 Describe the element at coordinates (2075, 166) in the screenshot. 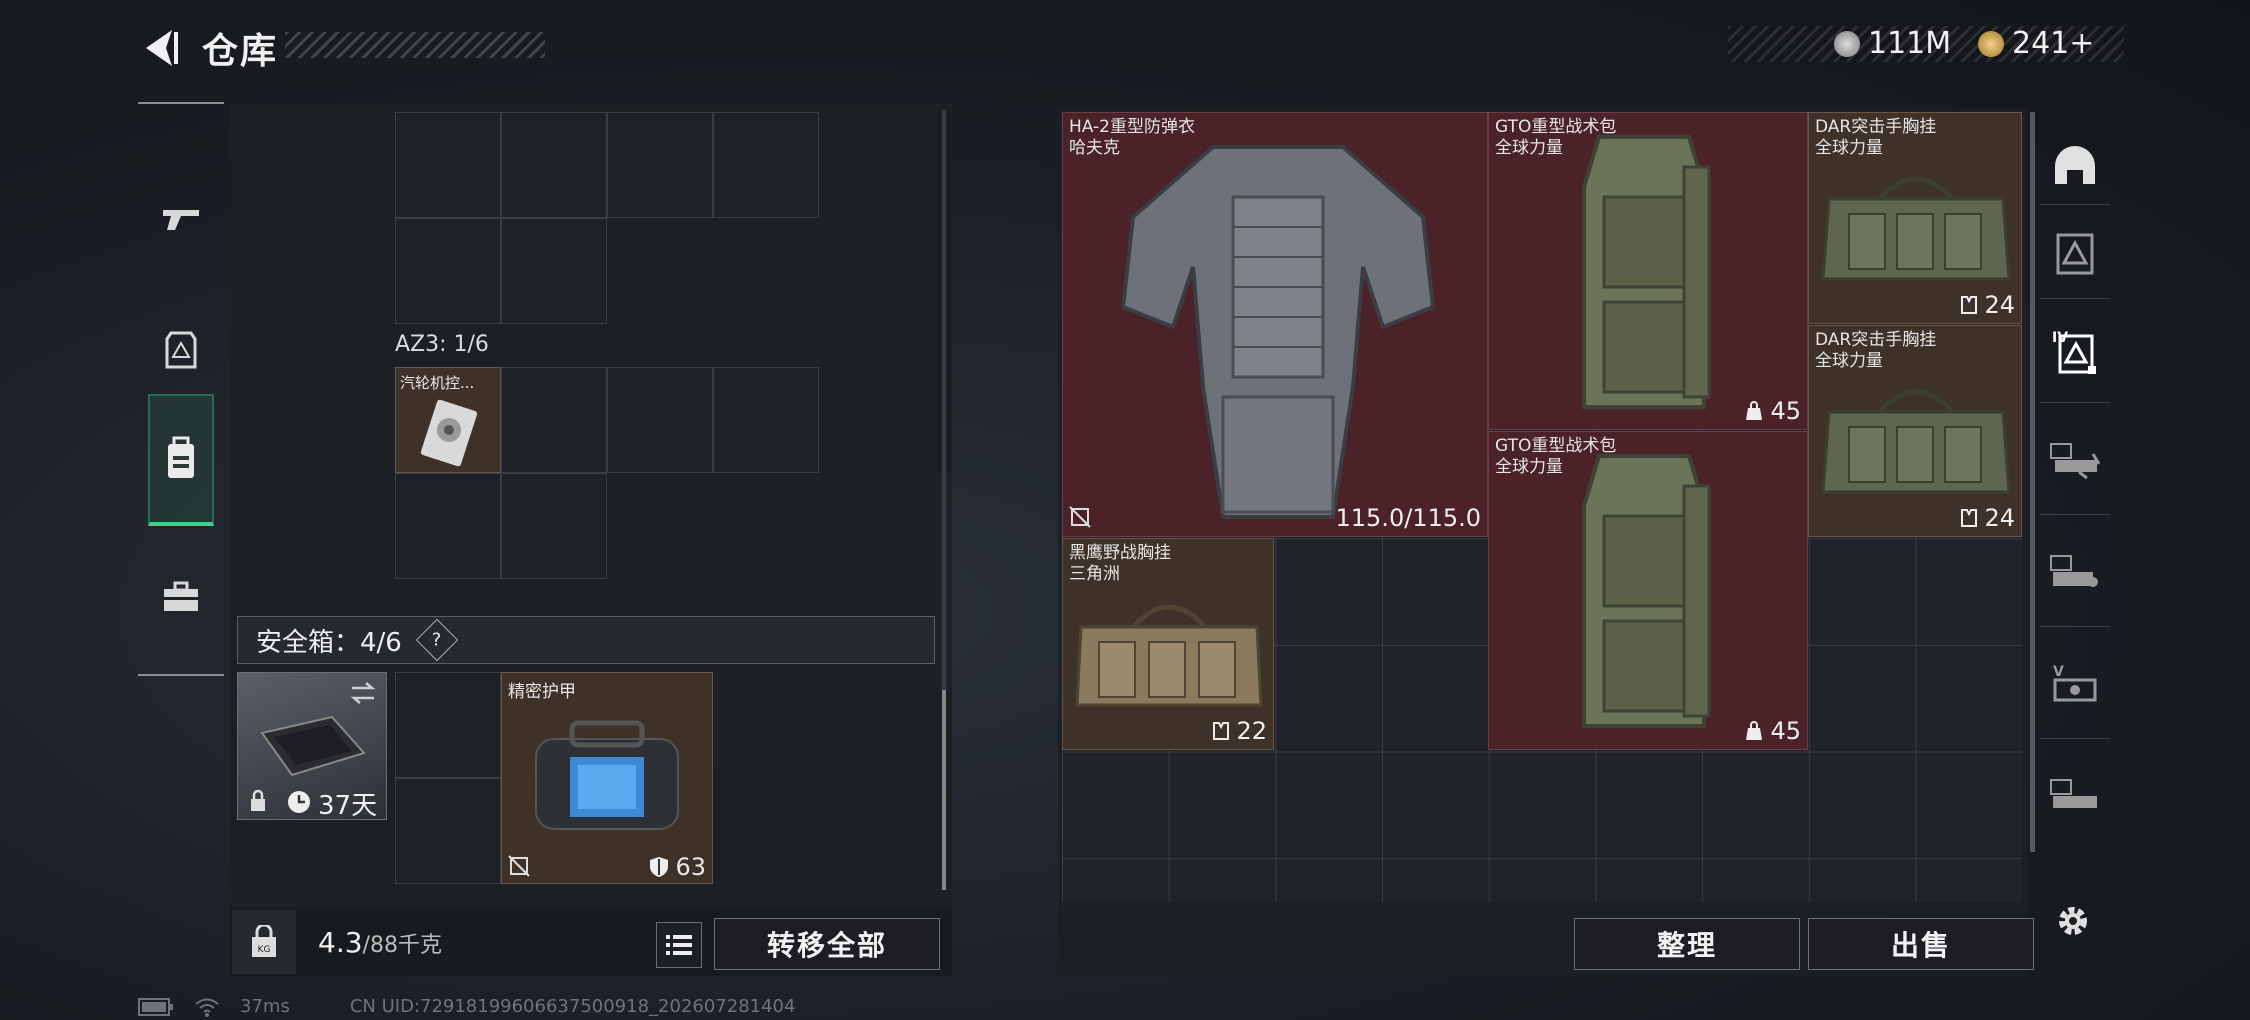

I see `tab-all` at that location.